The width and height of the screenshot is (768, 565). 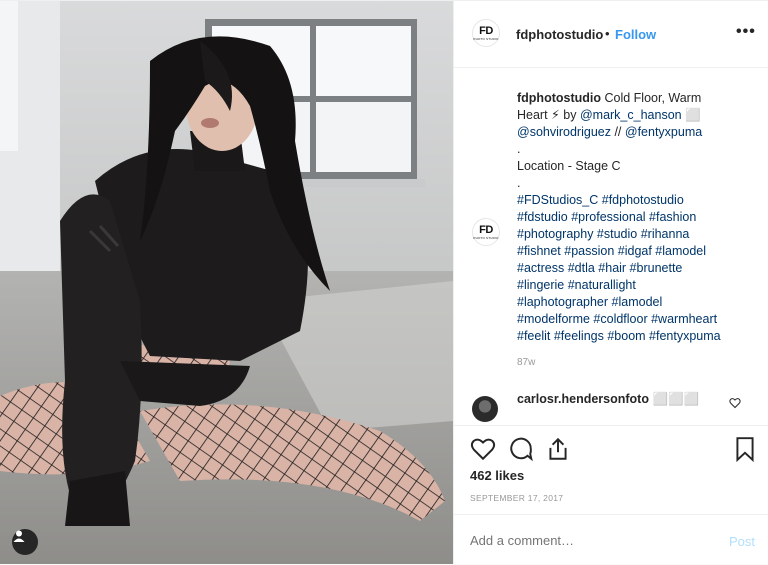 I want to click on caption-text: Heart ⚡ by, so click(x=548, y=115).